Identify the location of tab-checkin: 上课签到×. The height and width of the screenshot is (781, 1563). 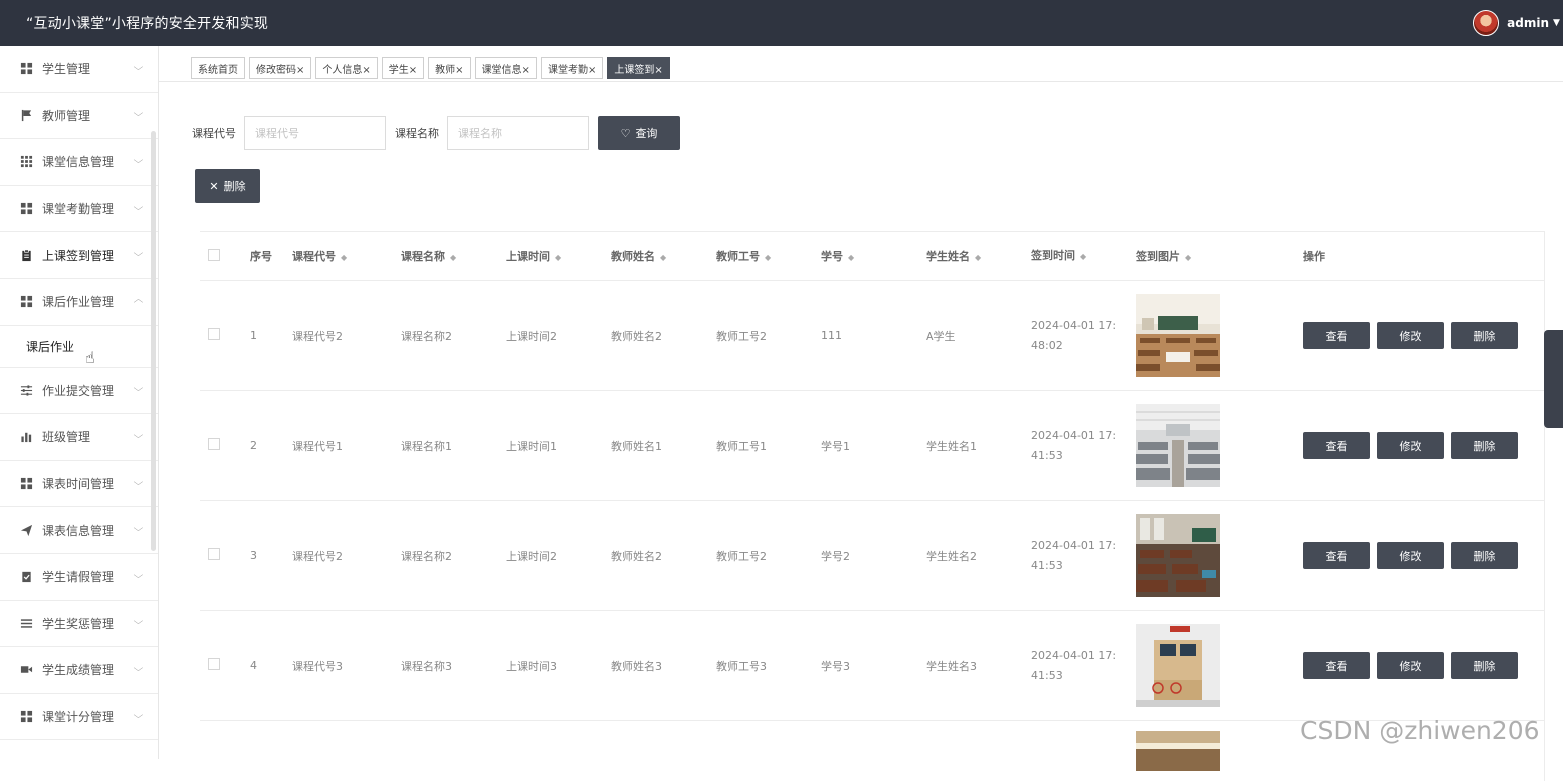
(638, 68).